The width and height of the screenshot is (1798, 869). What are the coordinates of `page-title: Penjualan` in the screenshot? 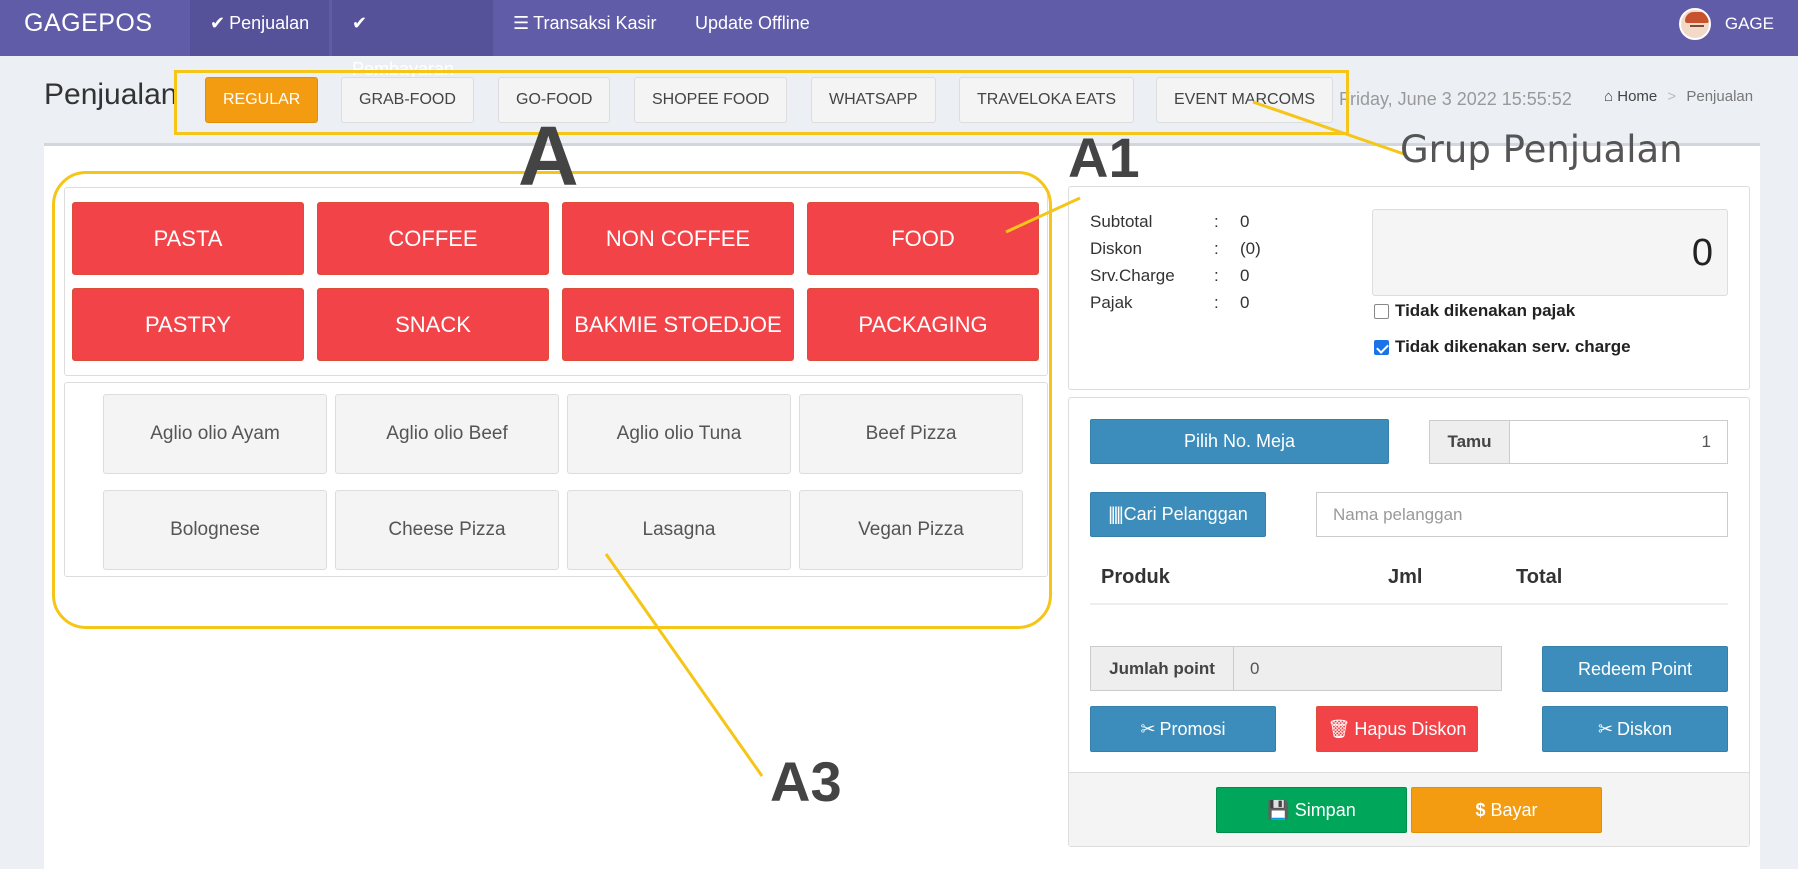 It's located at (111, 94).